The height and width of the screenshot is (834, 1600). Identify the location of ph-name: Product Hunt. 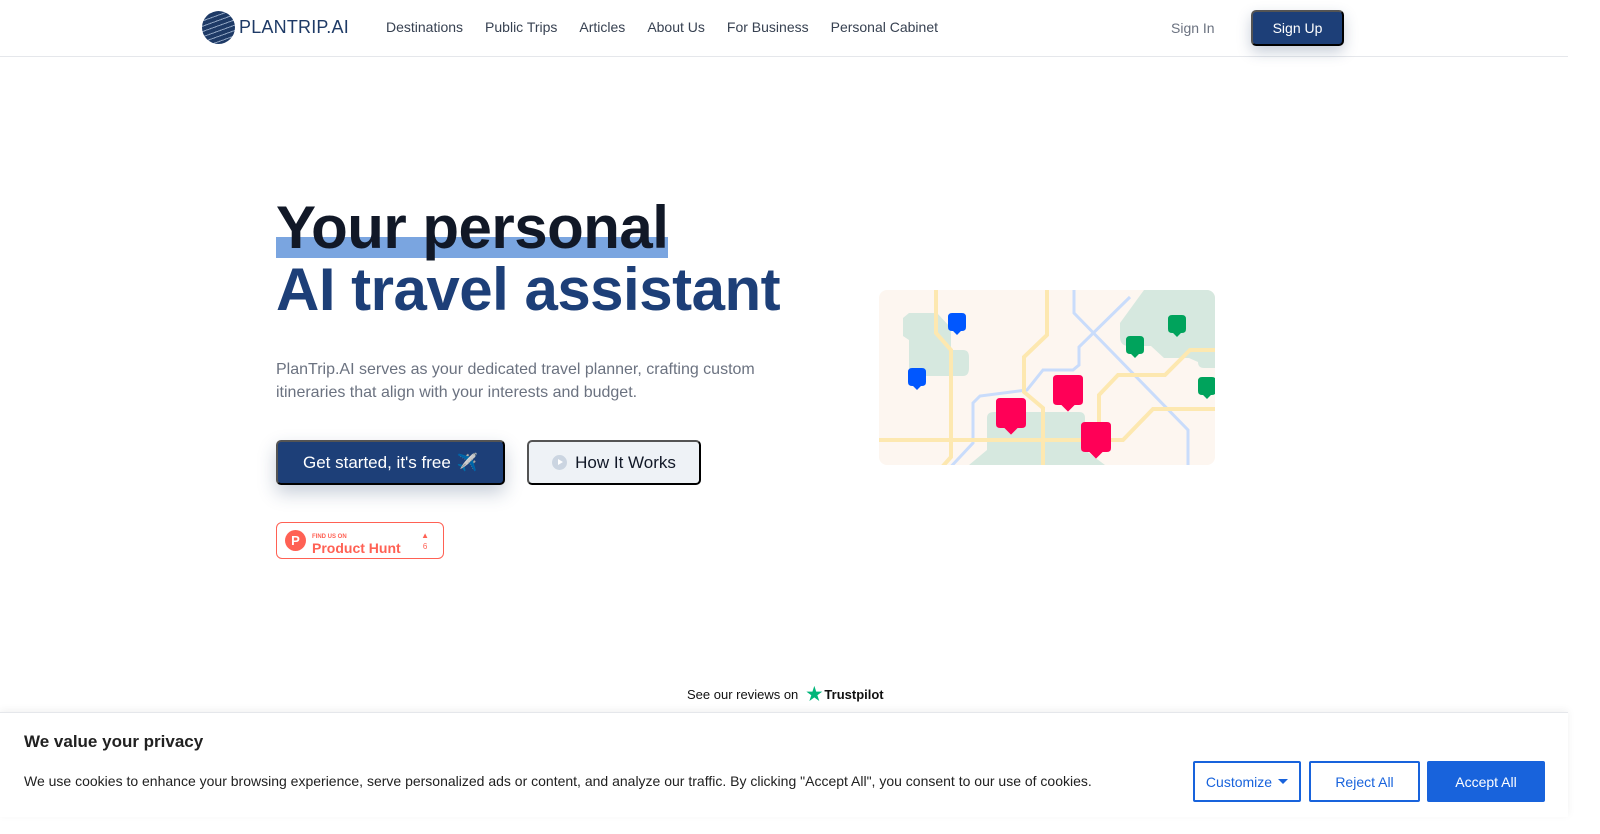
(356, 547).